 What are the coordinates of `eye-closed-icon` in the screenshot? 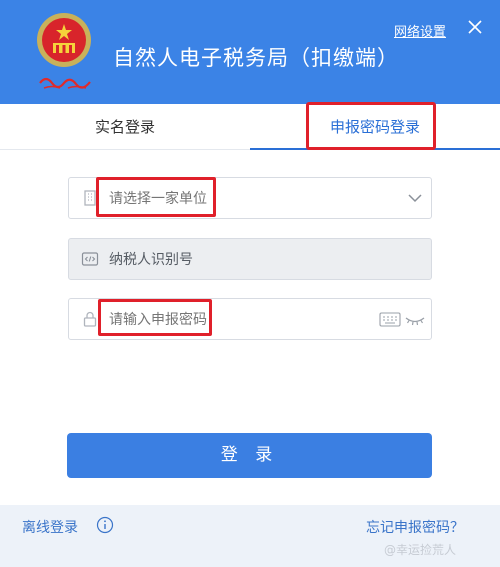 It's located at (415, 320).